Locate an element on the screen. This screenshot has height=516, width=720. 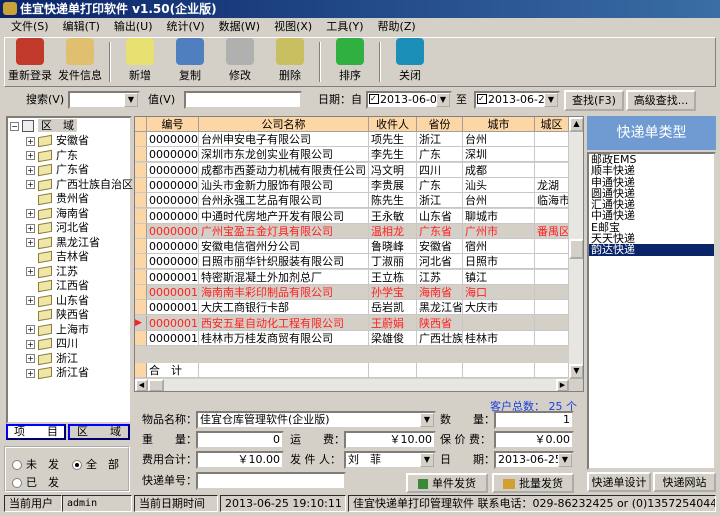
column-header: 收件人 is located at coordinates (393, 124).